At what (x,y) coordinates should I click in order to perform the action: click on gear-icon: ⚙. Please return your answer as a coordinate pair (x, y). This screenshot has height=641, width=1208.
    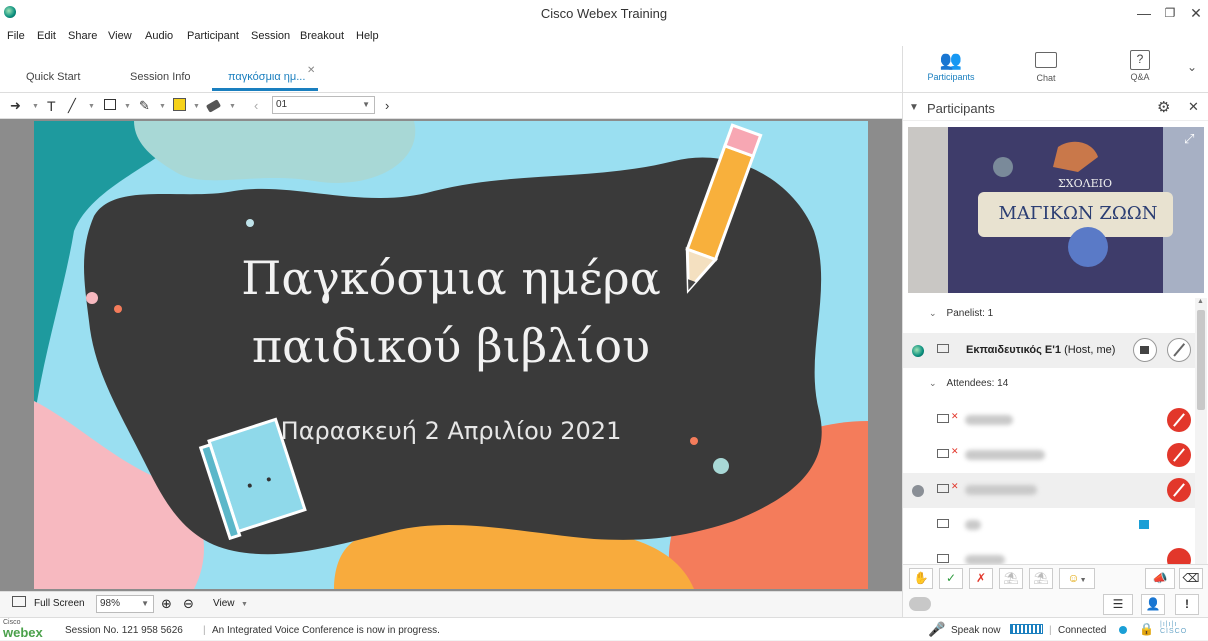
    Looking at the image, I should click on (1163, 107).